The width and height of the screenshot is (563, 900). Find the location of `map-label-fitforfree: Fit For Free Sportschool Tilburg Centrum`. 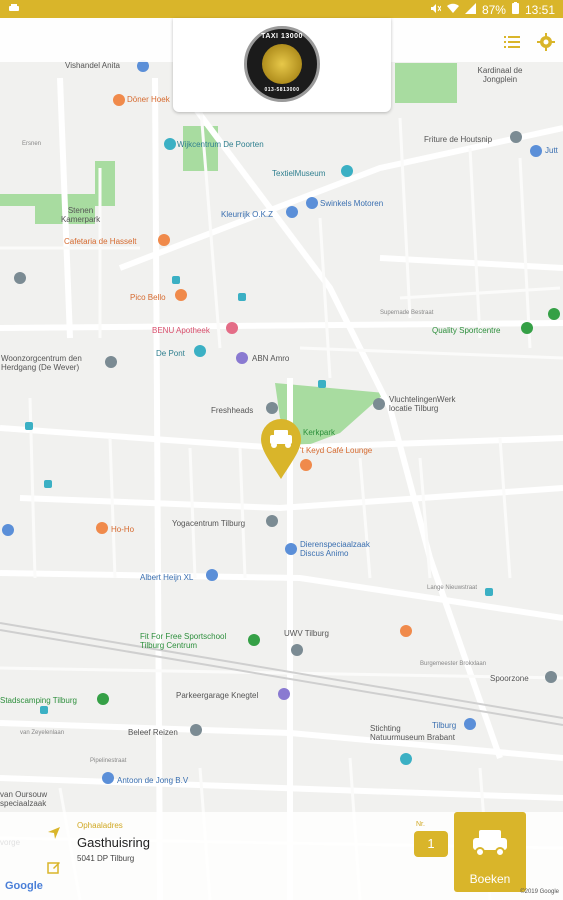

map-label-fitforfree: Fit For Free Sportschool Tilburg Centrum is located at coordinates (195, 641).